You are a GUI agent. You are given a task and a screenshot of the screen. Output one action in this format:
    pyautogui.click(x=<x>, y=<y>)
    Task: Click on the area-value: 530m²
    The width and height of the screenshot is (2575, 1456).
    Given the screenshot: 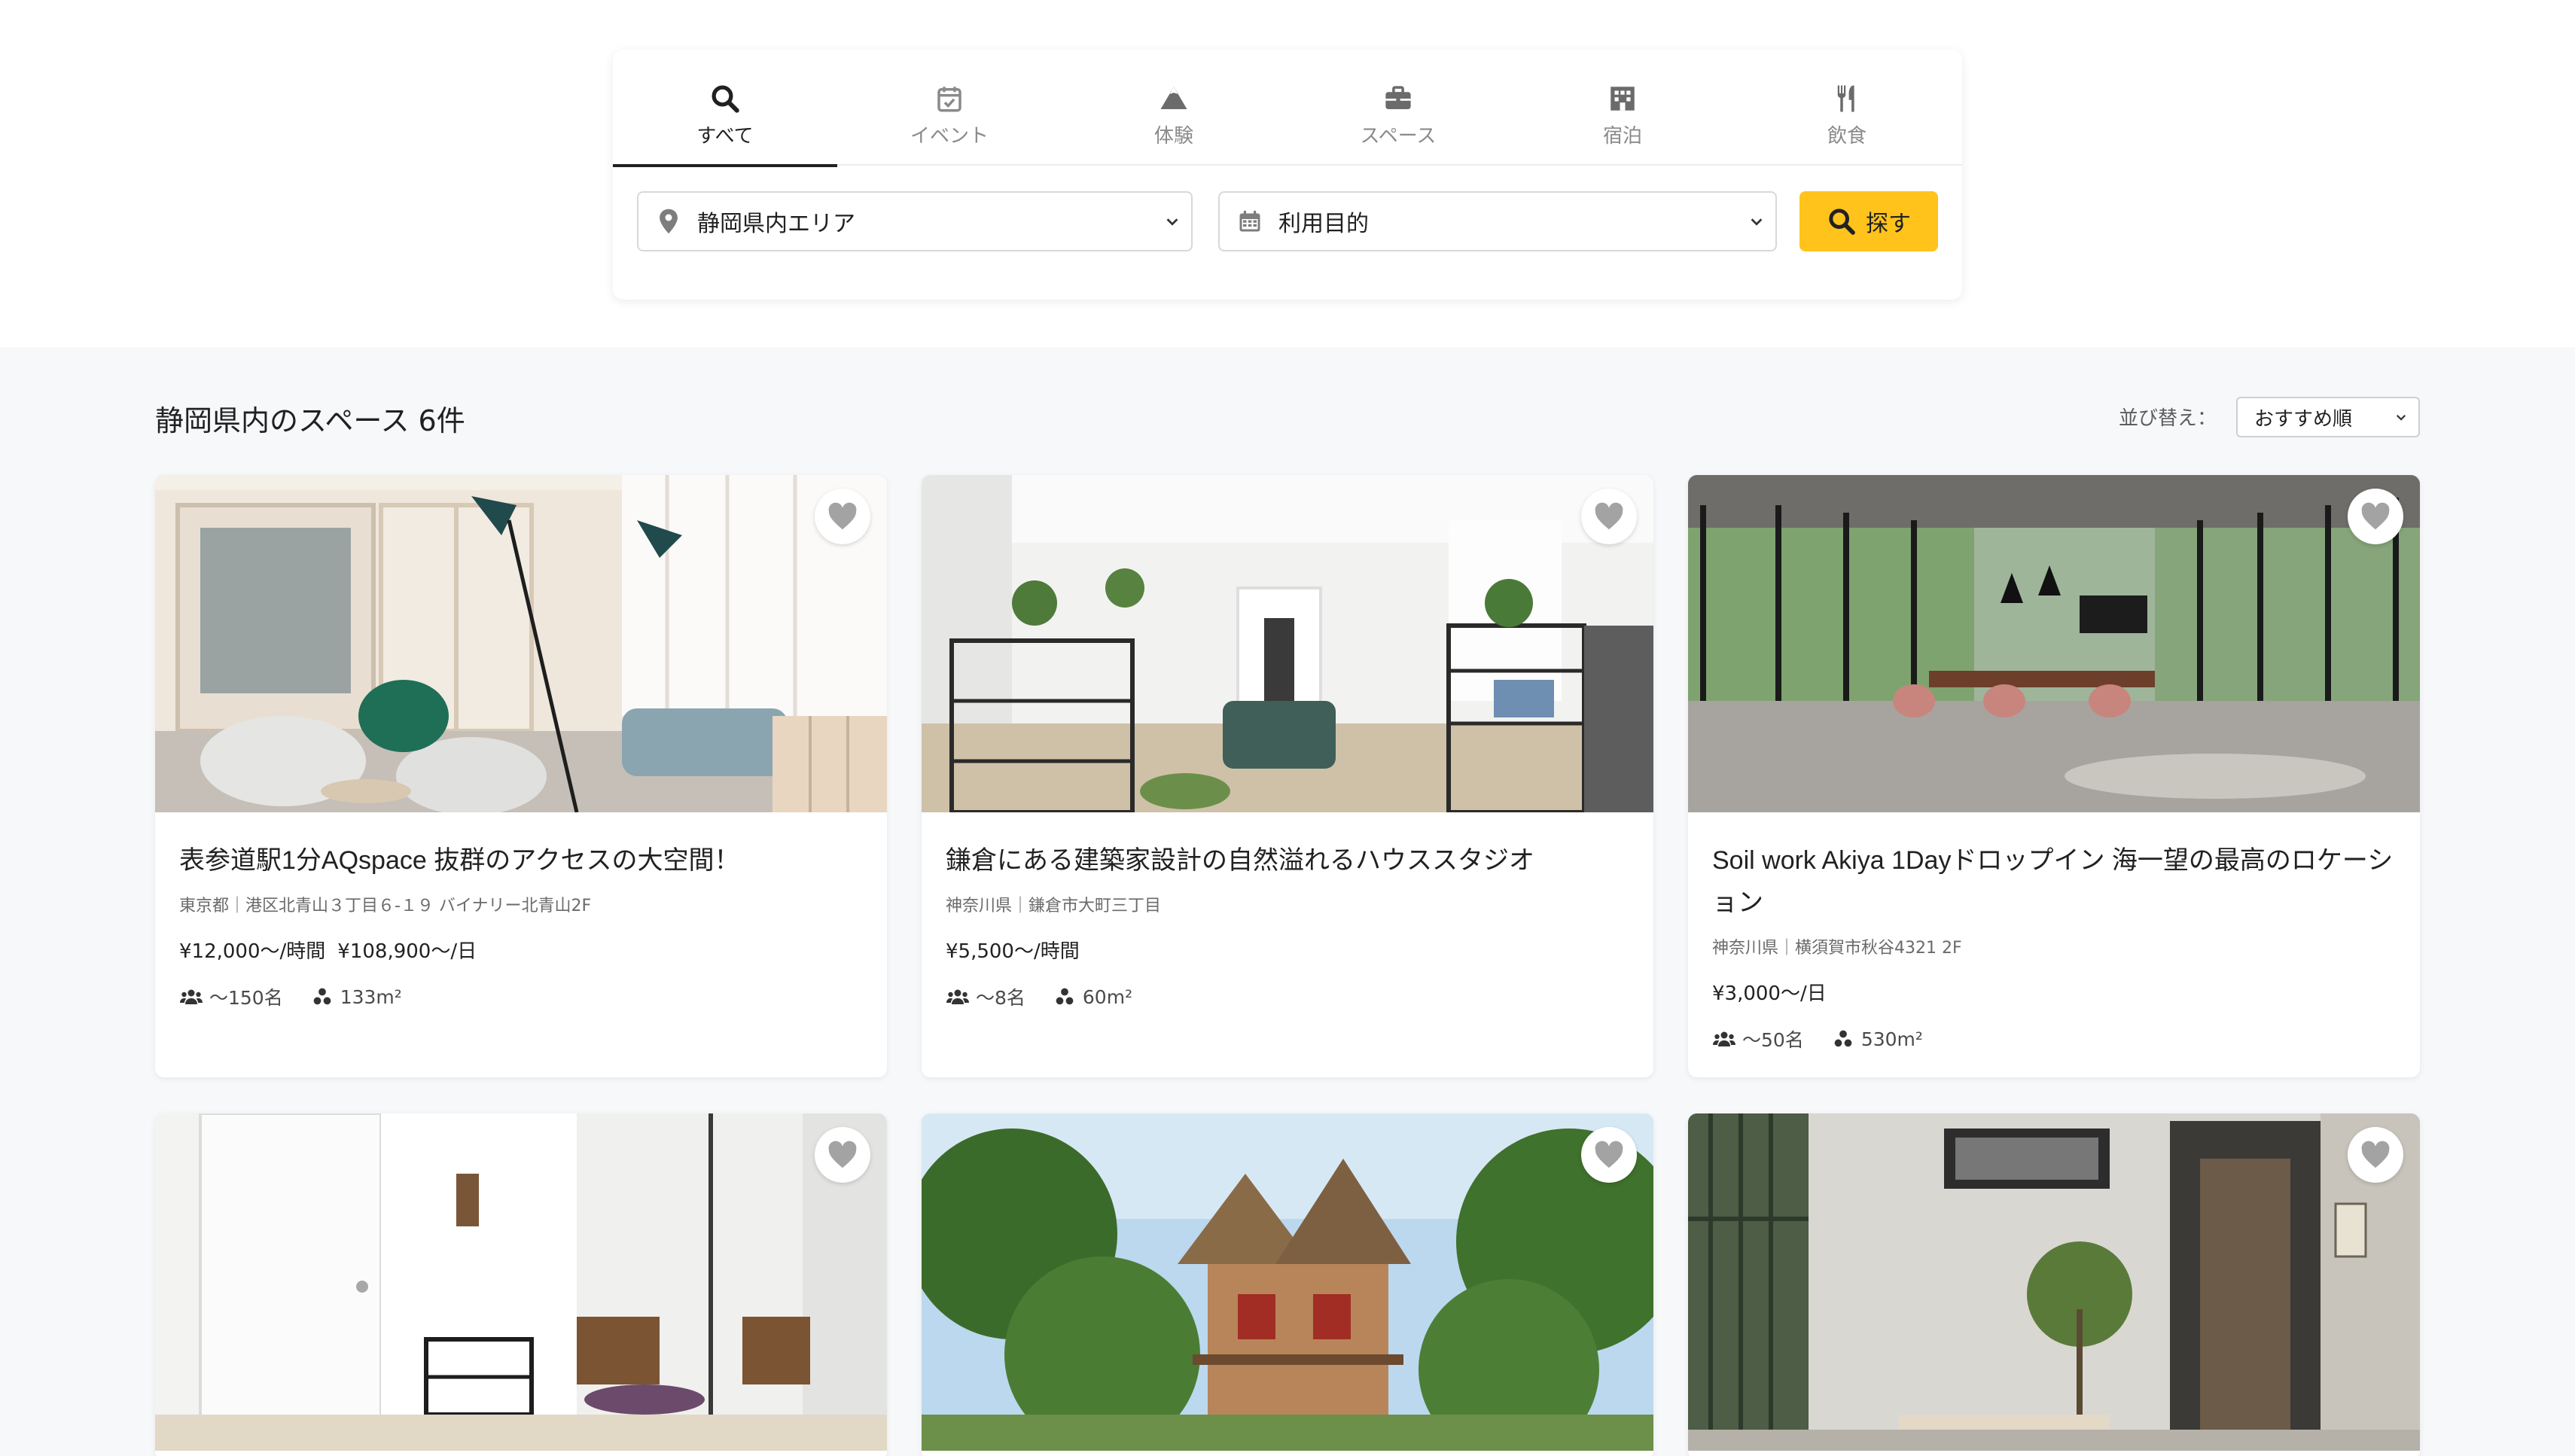 What is the action you would take?
    pyautogui.click(x=1891, y=1039)
    